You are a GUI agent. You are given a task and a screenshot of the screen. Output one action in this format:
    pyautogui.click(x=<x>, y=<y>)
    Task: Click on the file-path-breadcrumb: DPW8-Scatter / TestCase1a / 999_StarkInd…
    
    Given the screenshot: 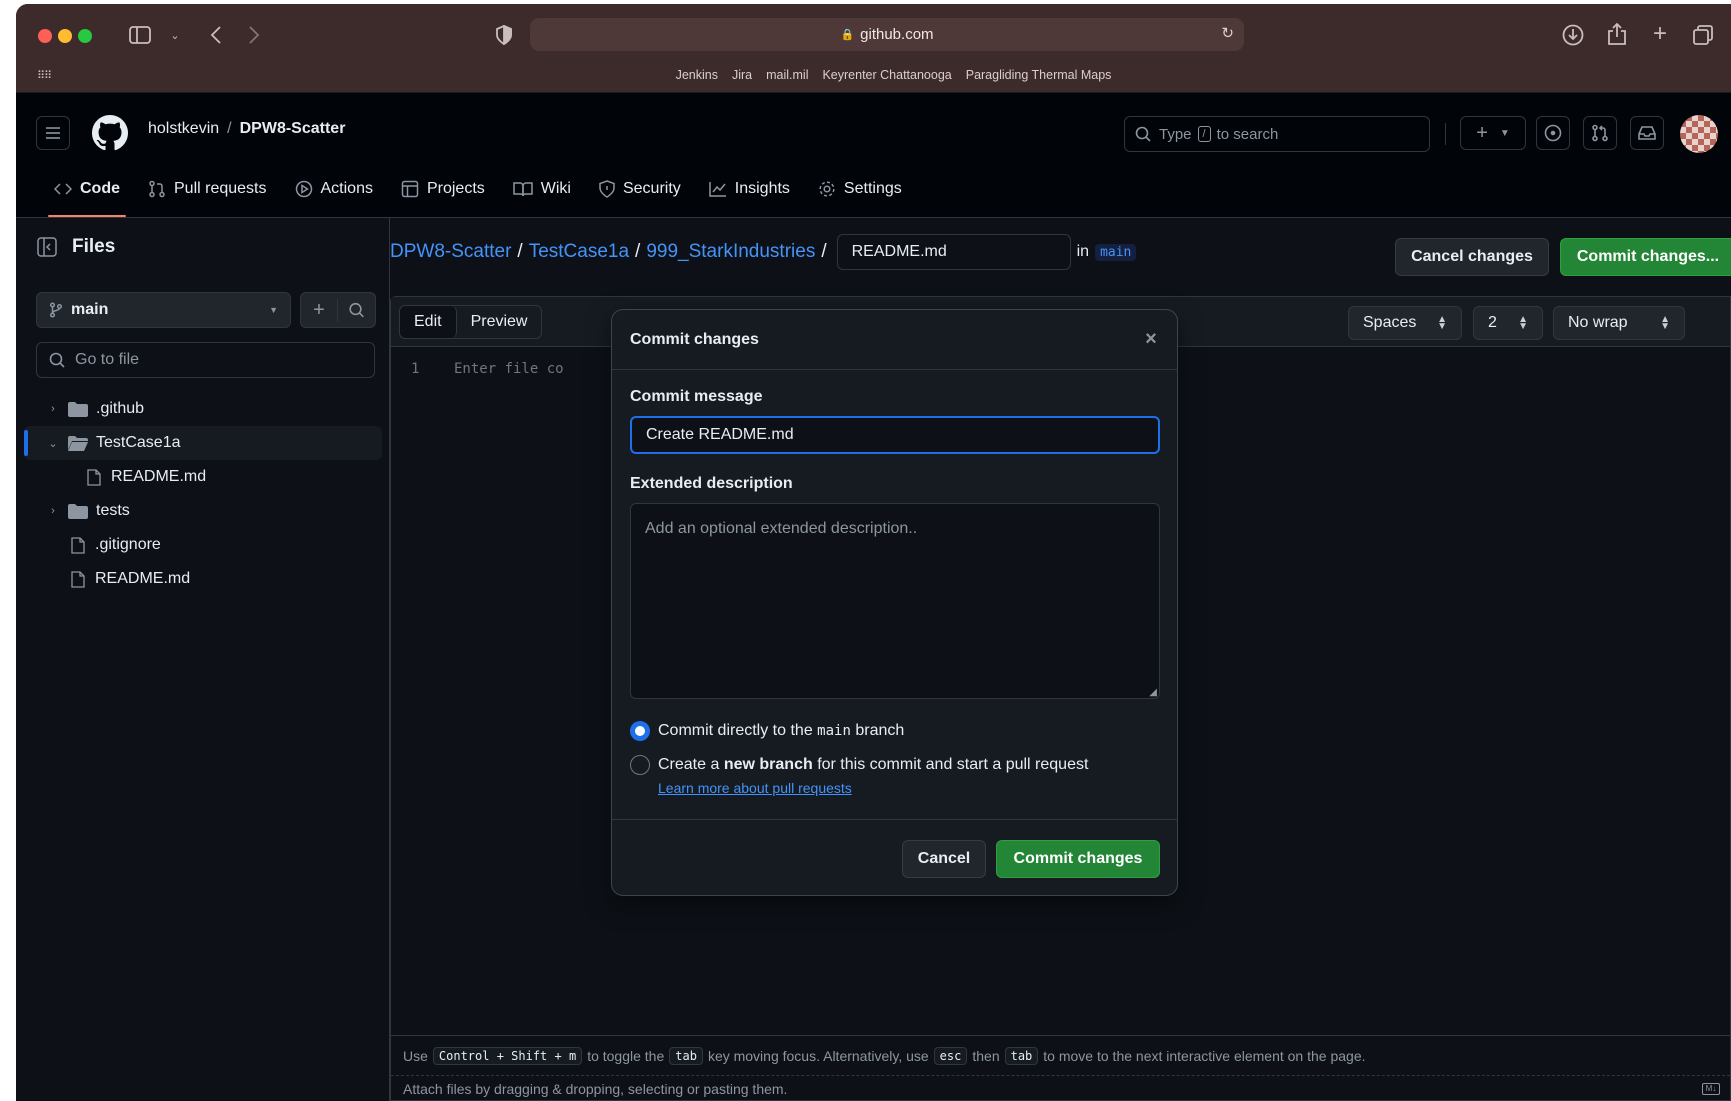 What is the action you would take?
    pyautogui.click(x=763, y=252)
    